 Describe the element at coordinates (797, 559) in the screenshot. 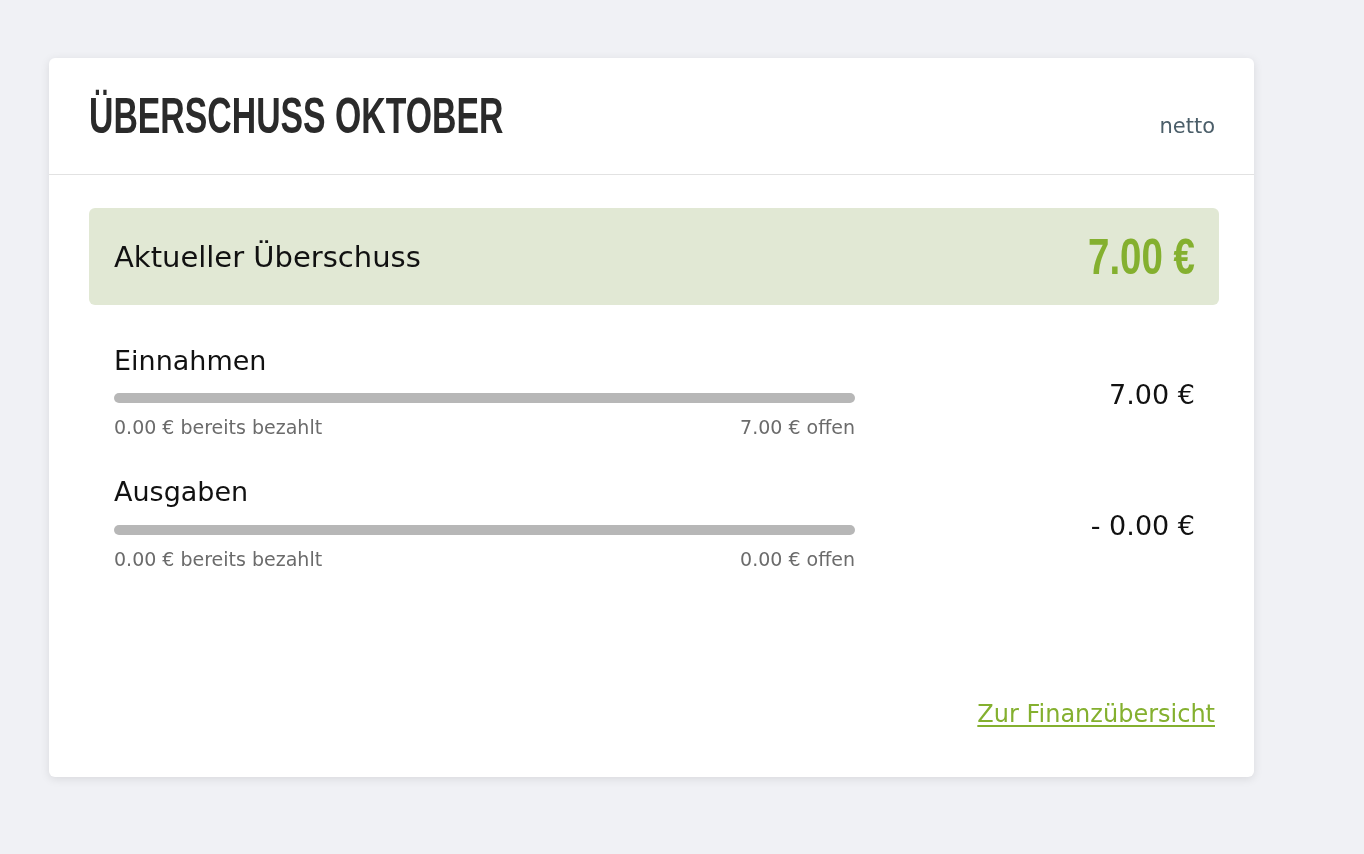

I see `open-amount: 0.00 € offen` at that location.